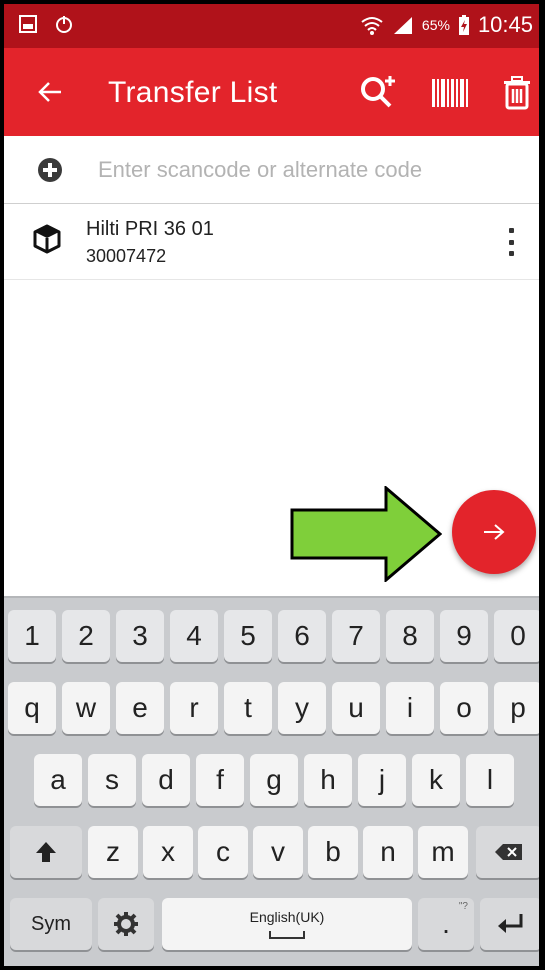  What do you see at coordinates (47, 239) in the screenshot?
I see `package-icon` at bounding box center [47, 239].